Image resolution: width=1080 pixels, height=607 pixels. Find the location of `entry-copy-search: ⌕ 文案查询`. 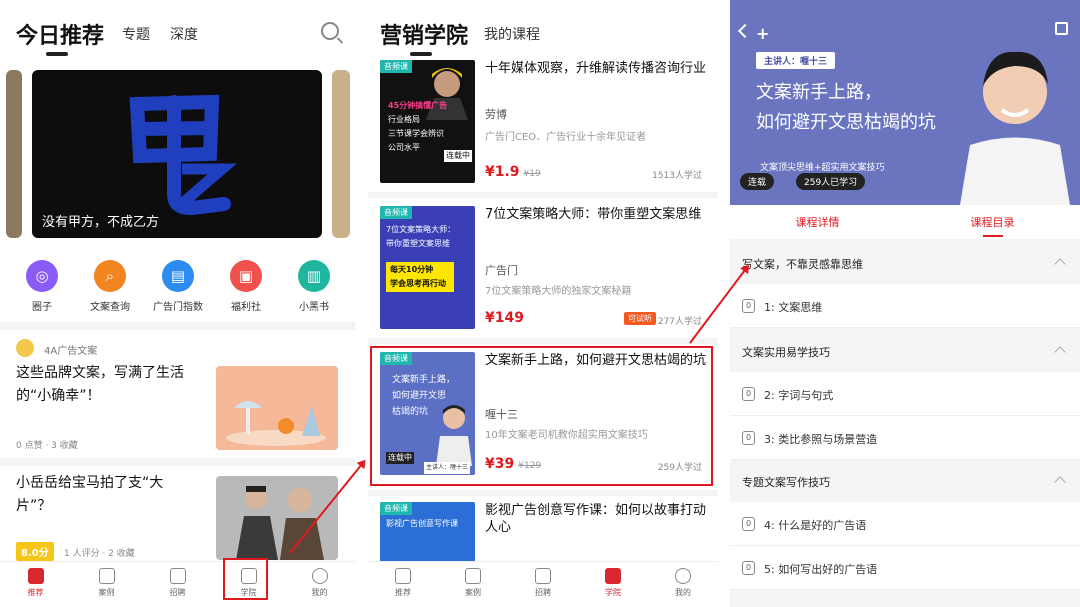

entry-copy-search: ⌕ 文案查询 is located at coordinates (110, 288).